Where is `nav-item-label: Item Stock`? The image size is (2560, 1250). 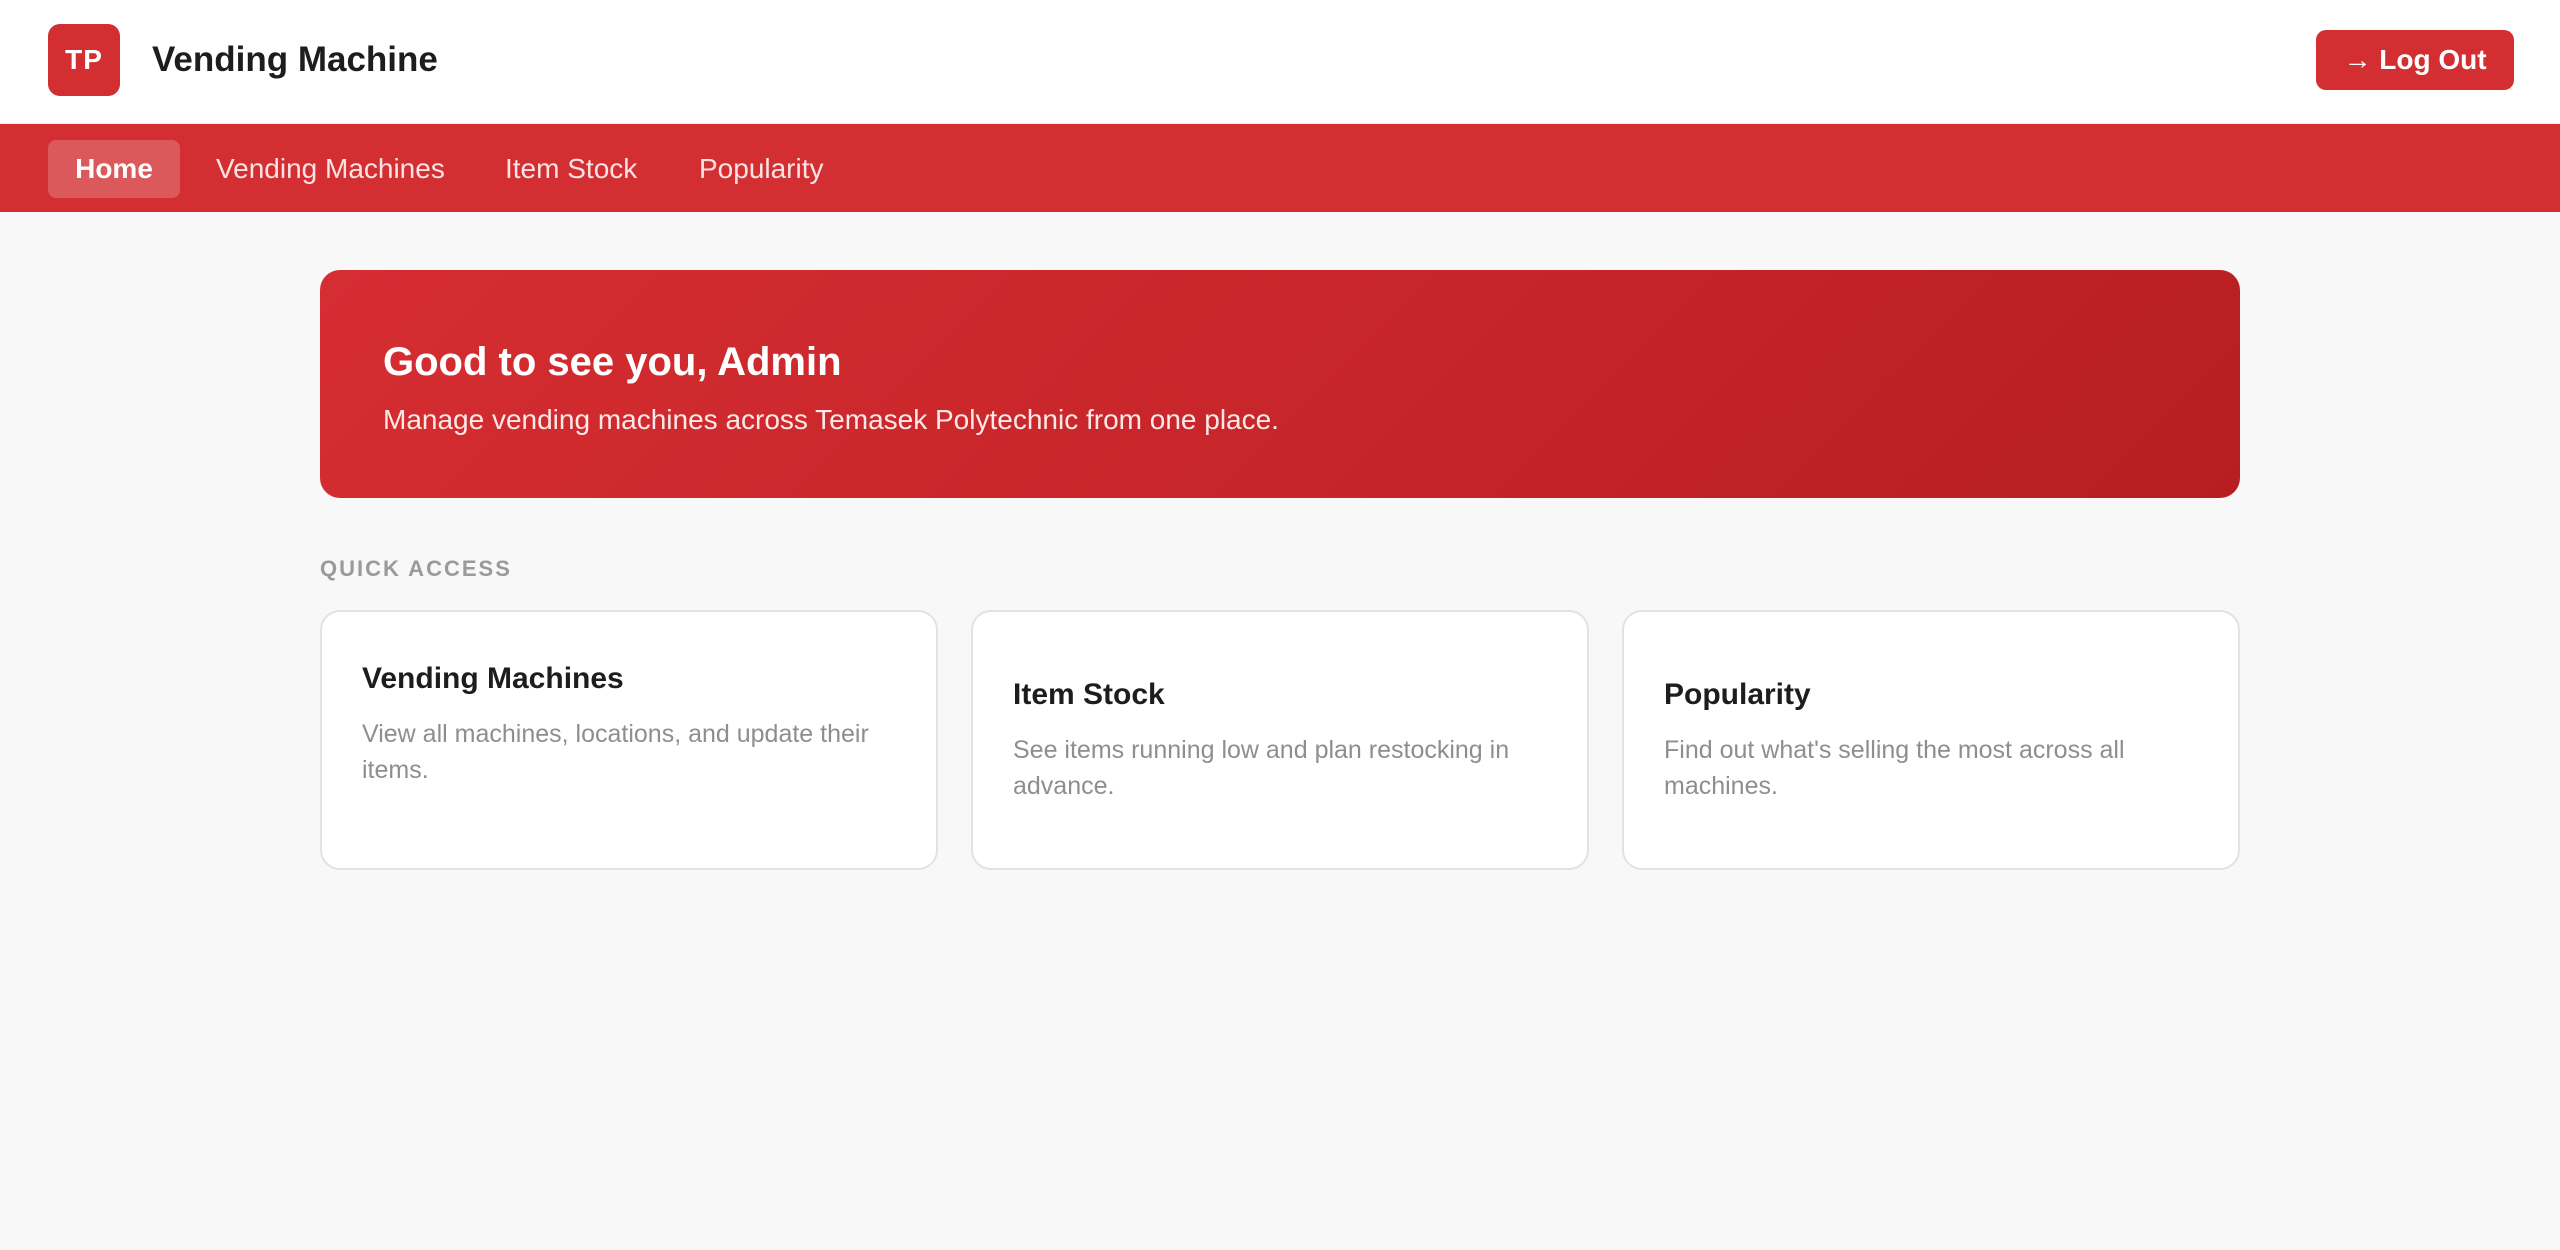
nav-item-label: Item Stock is located at coordinates (571, 168).